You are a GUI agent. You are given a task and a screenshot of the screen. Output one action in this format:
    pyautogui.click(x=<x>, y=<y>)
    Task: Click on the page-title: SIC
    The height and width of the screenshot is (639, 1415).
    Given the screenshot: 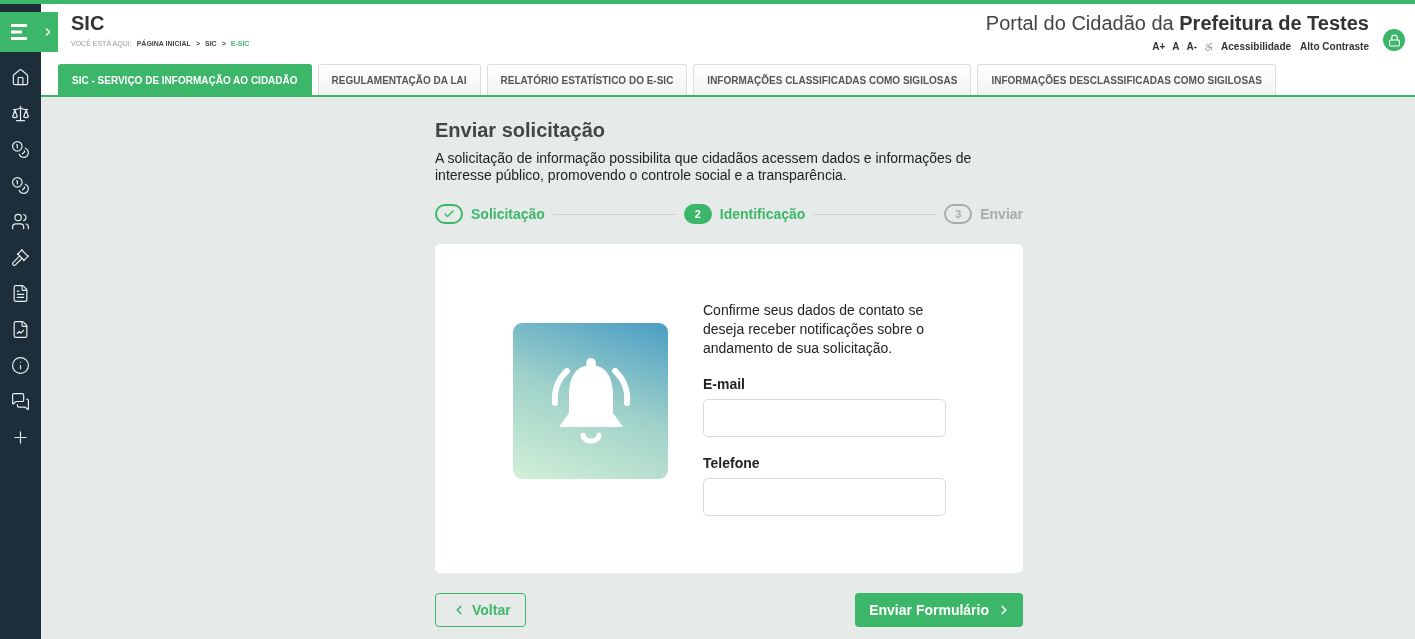 What is the action you would take?
    pyautogui.click(x=88, y=23)
    